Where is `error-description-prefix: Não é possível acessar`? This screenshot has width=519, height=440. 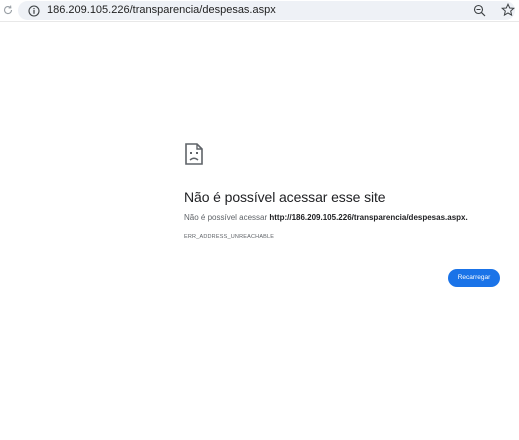 error-description-prefix: Não é possível acessar is located at coordinates (227, 217).